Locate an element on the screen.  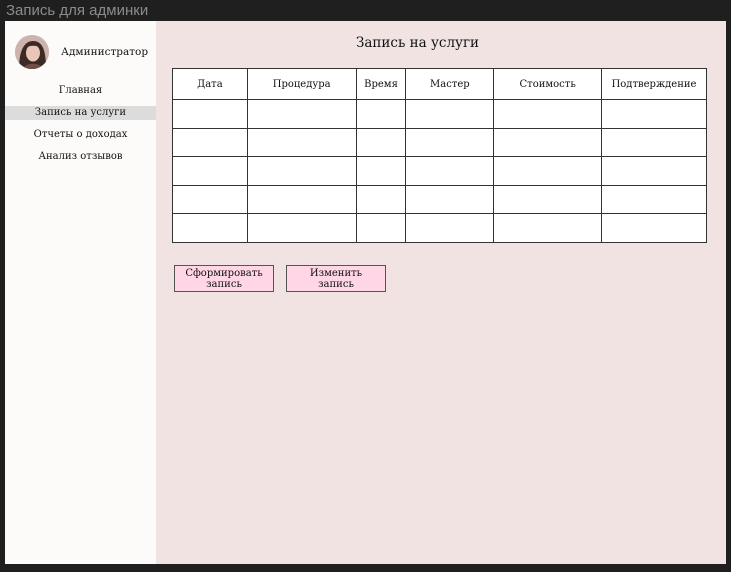
edit-button-label-line1: Изменить is located at coordinates (336, 273).